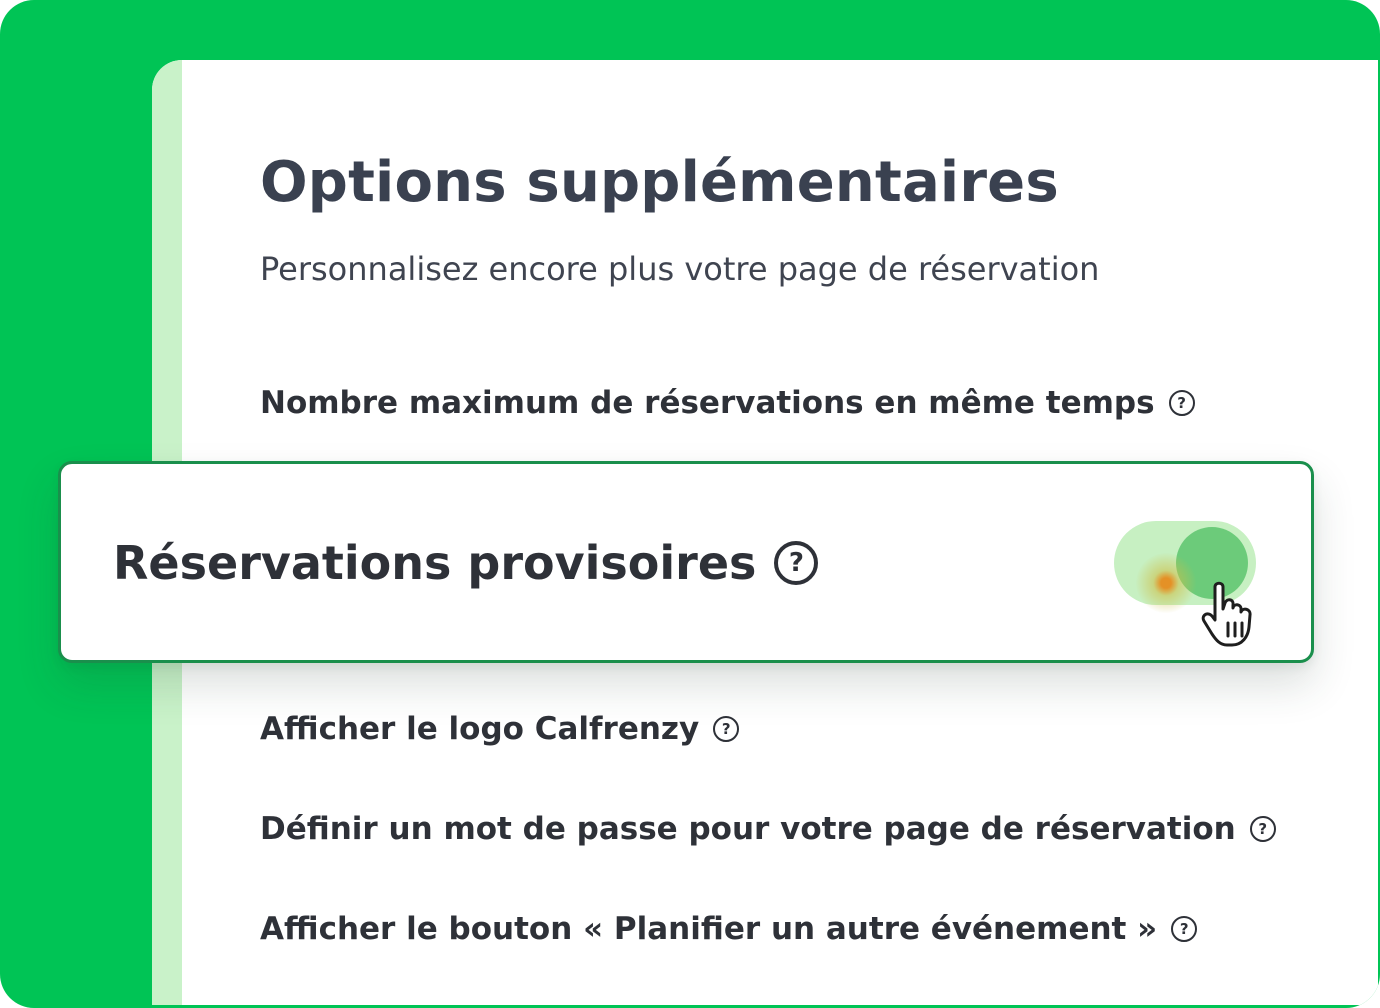  Describe the element at coordinates (1226, 614) in the screenshot. I see `hand-pointer-cursor-icon` at that location.